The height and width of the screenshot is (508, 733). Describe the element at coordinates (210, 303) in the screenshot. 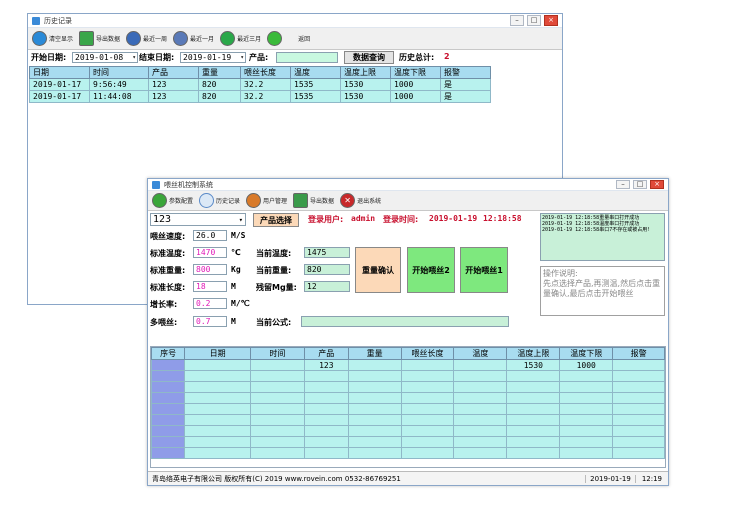

I see `growth-value: 0.2` at that location.